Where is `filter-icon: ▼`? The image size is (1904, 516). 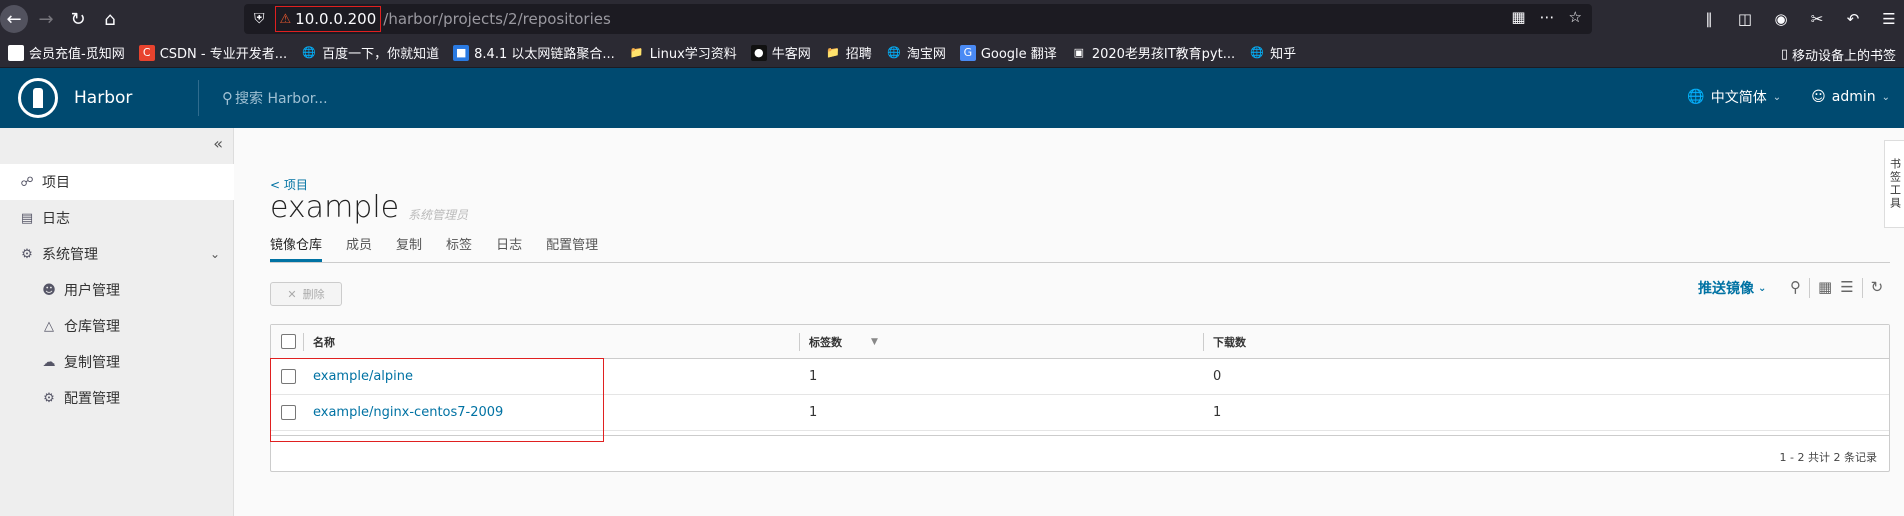
filter-icon: ▼ is located at coordinates (874, 342).